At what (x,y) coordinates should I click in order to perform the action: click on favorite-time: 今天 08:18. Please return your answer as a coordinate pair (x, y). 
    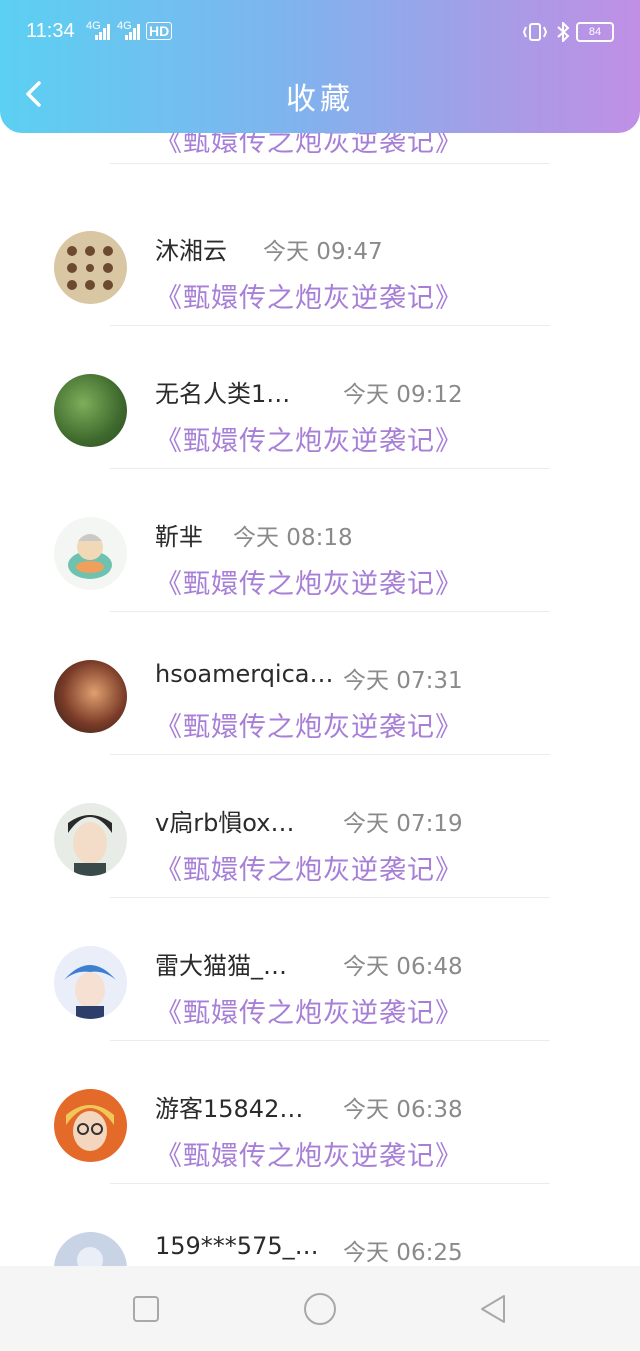
    Looking at the image, I should click on (293, 538).